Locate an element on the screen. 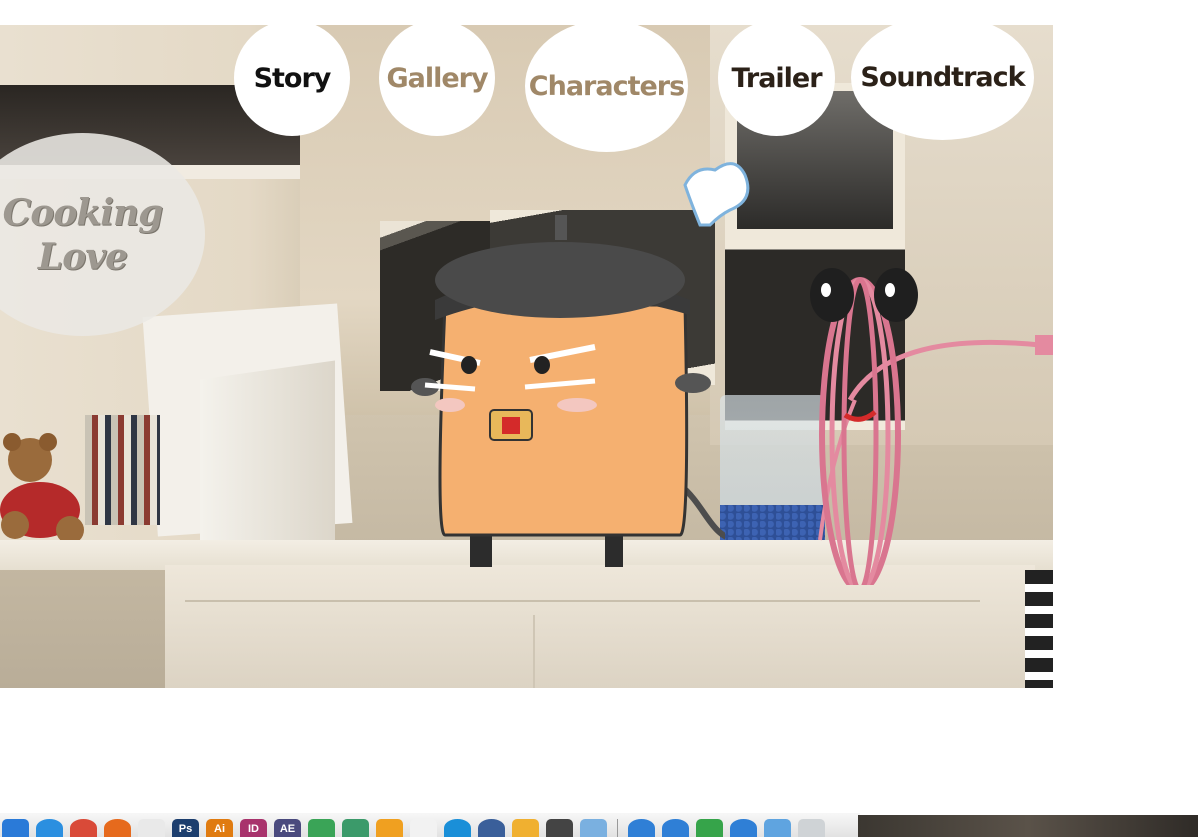  illustrator-icon: Ai is located at coordinates (219, 828).